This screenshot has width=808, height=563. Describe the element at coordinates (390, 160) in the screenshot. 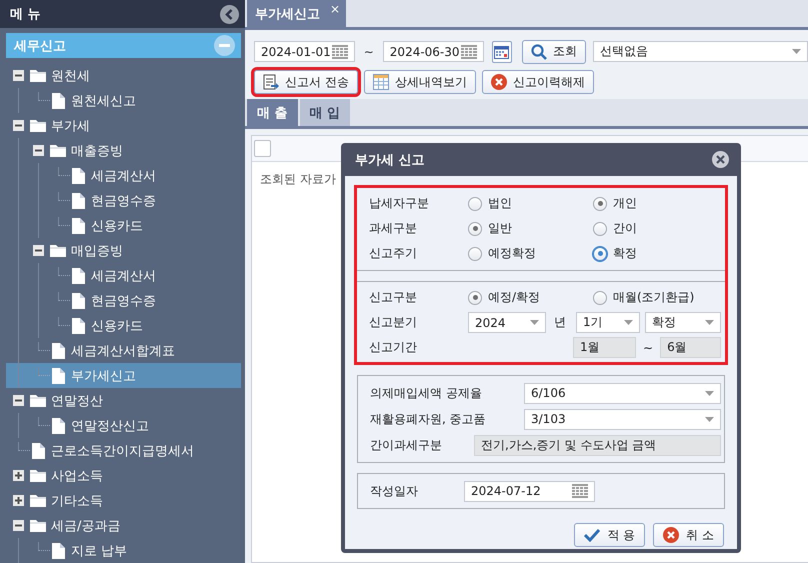

I see `dialog-title: 부가세 신고` at that location.